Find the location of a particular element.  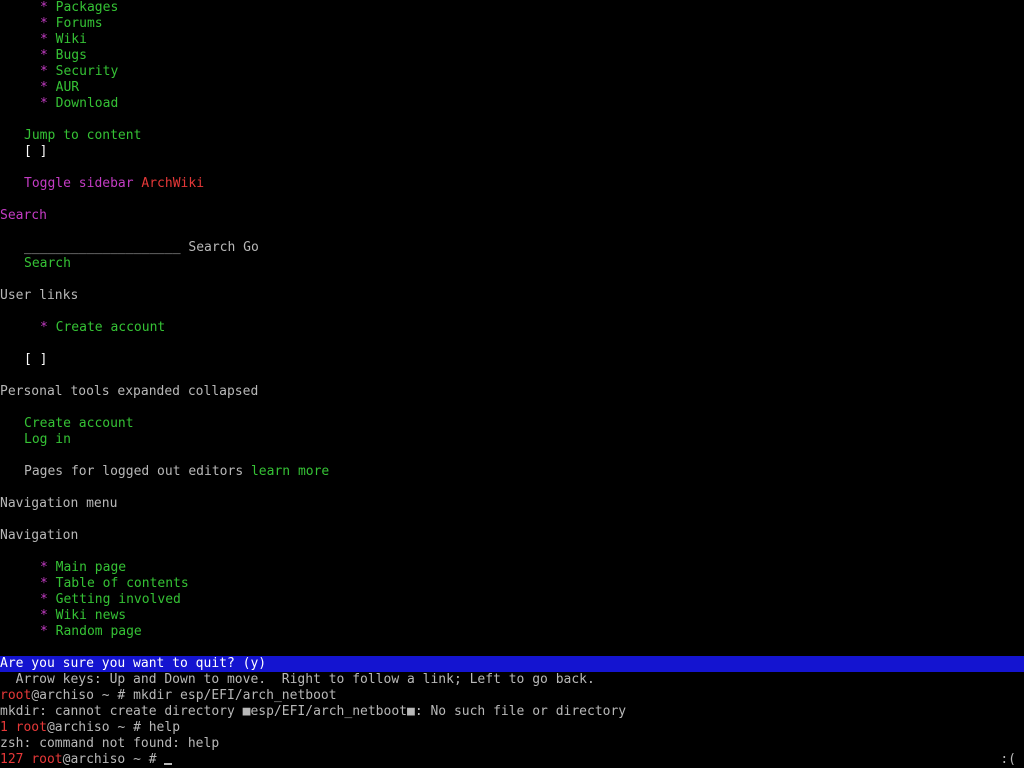

nav-item-forums: * Forums is located at coordinates (71, 24).